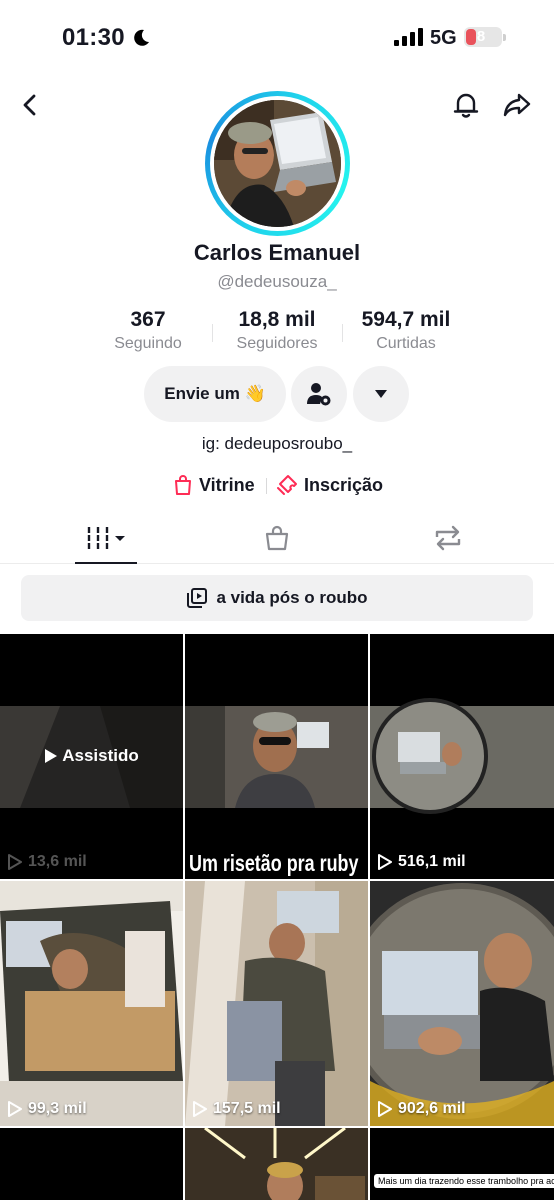 Image resolution: width=554 pixels, height=1200 pixels. What do you see at coordinates (287, 485) in the screenshot?
I see `ticket-icon` at bounding box center [287, 485].